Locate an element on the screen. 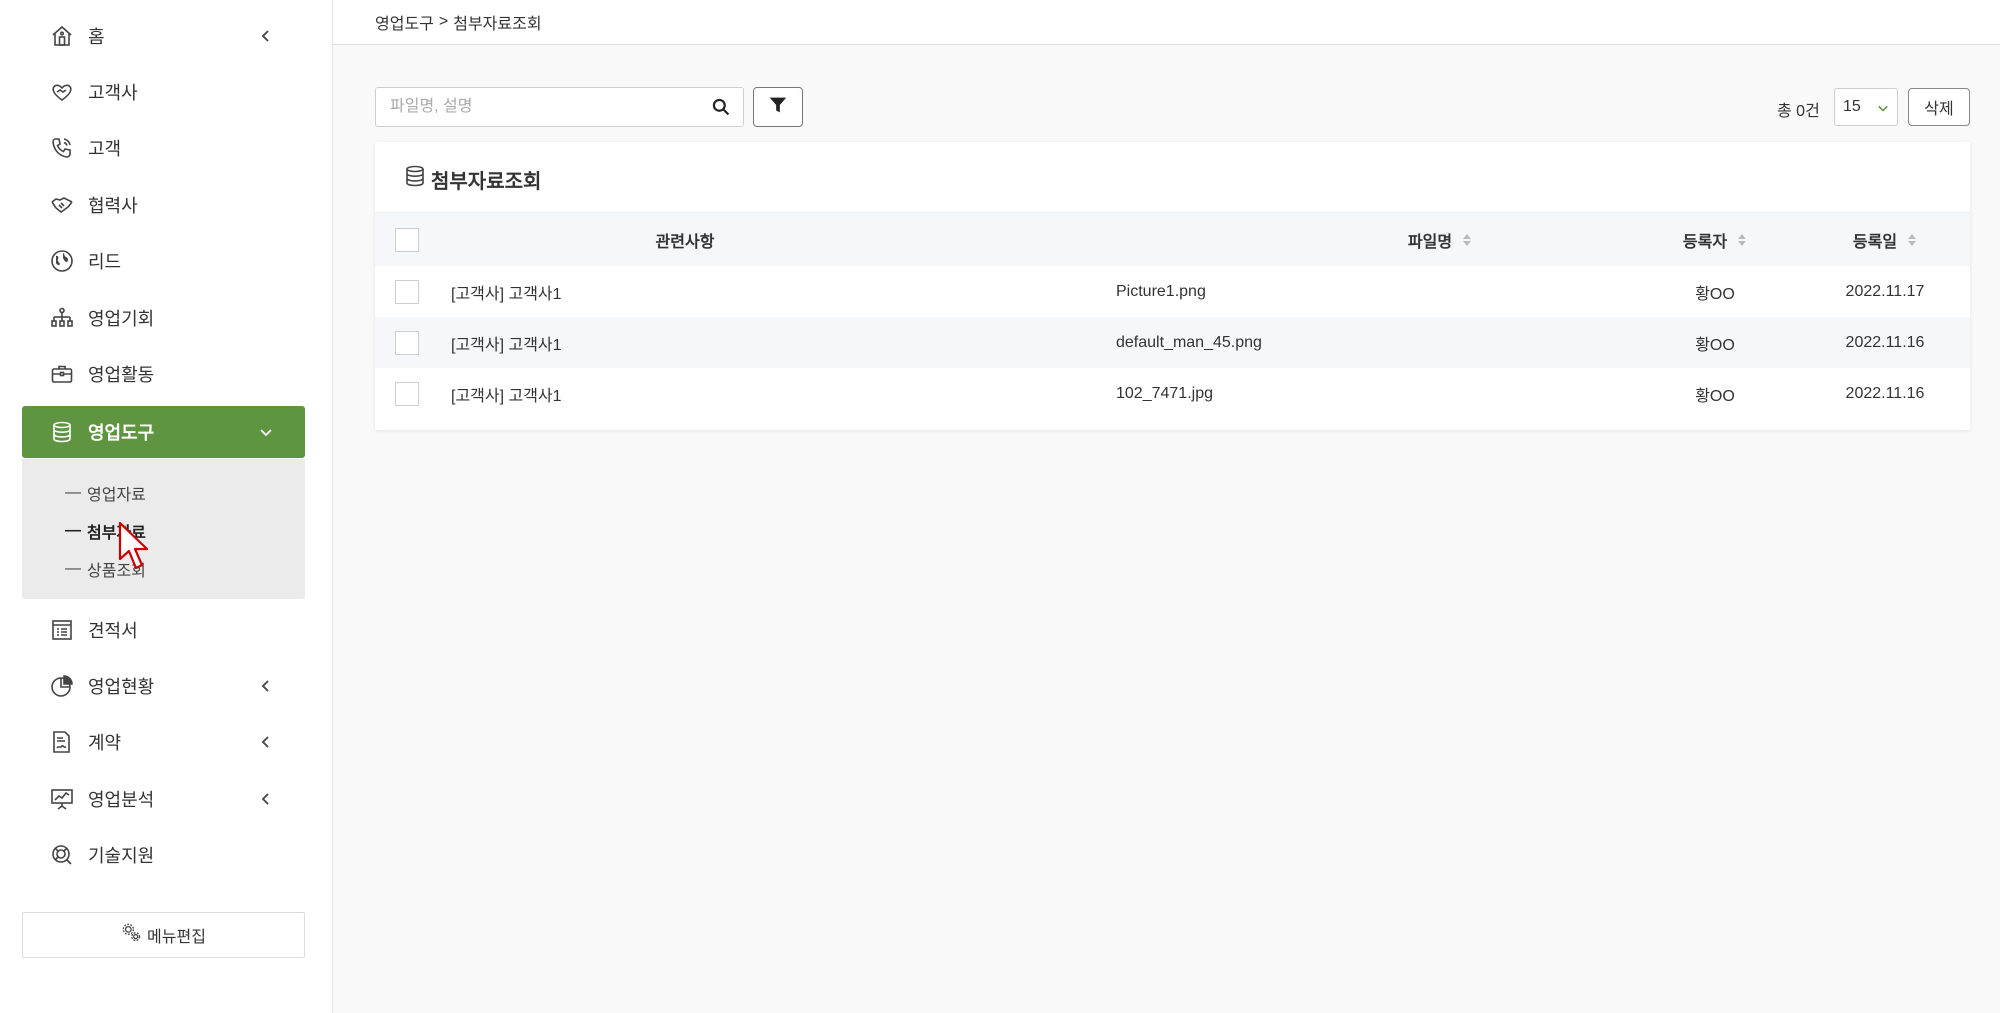 This screenshot has height=1013, width=2000. presentation-icon is located at coordinates (62, 799).